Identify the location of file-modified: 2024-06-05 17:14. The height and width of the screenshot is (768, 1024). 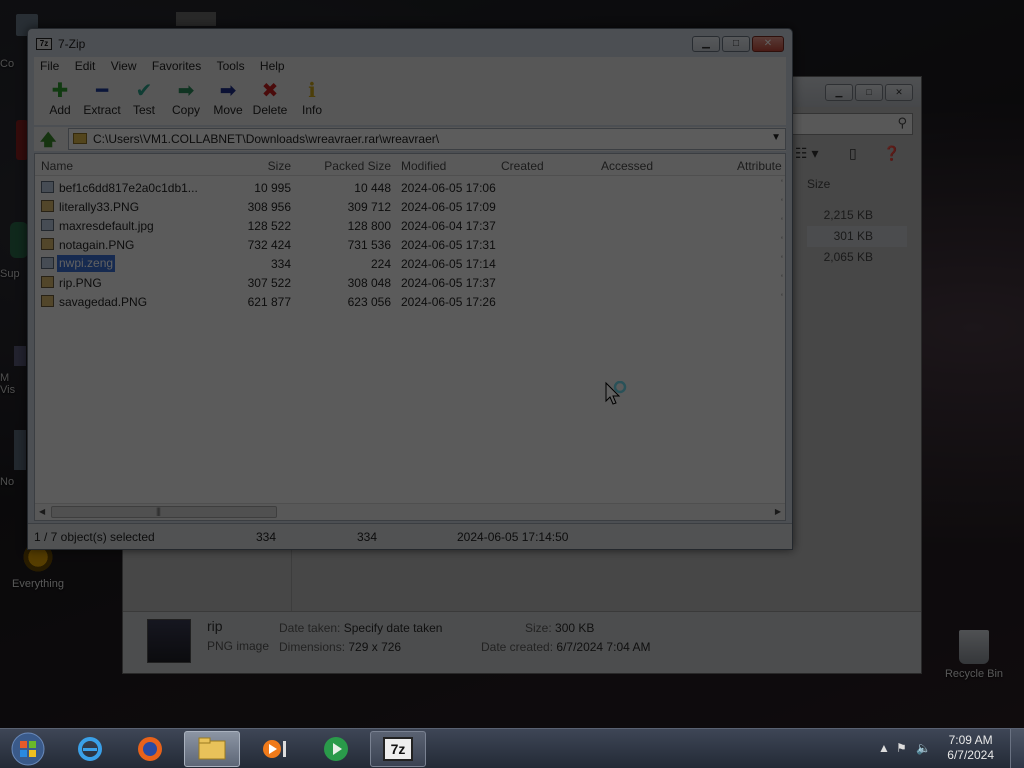
(448, 264).